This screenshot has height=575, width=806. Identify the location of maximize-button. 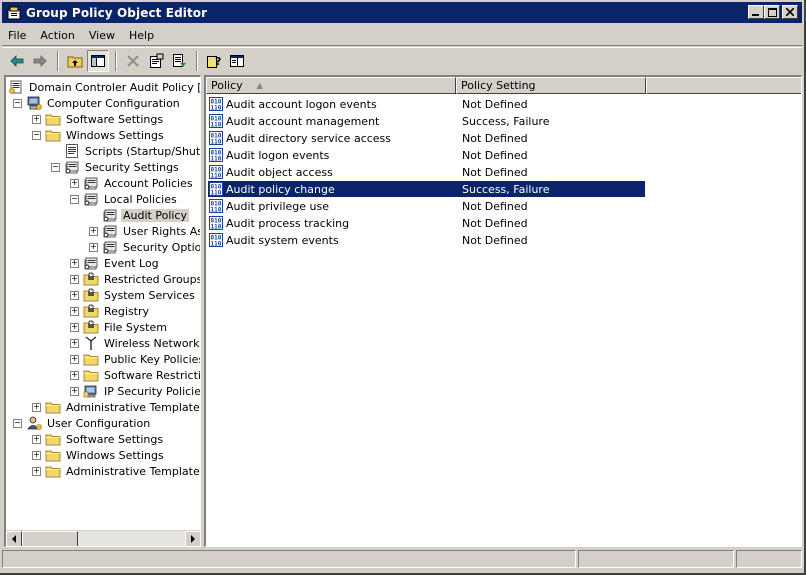
(772, 12).